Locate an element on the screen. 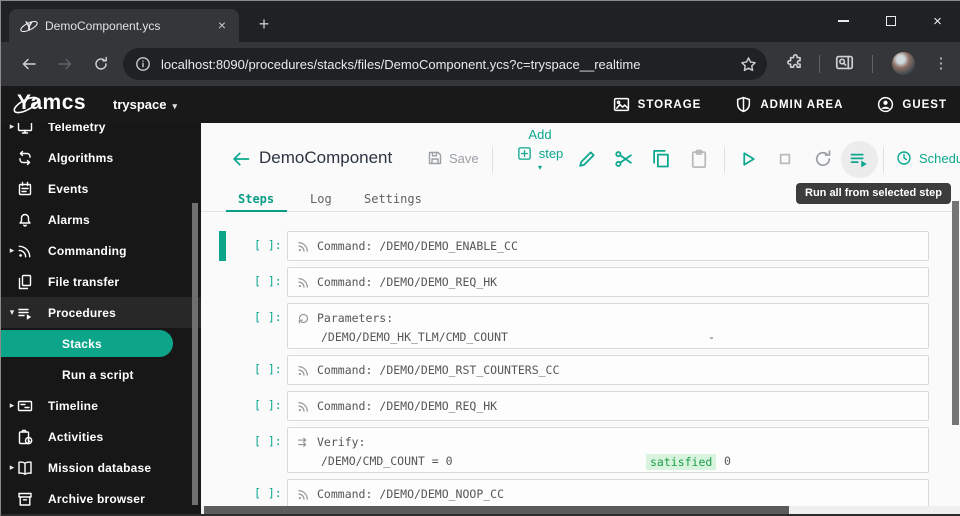  profile-avatar is located at coordinates (903, 63).